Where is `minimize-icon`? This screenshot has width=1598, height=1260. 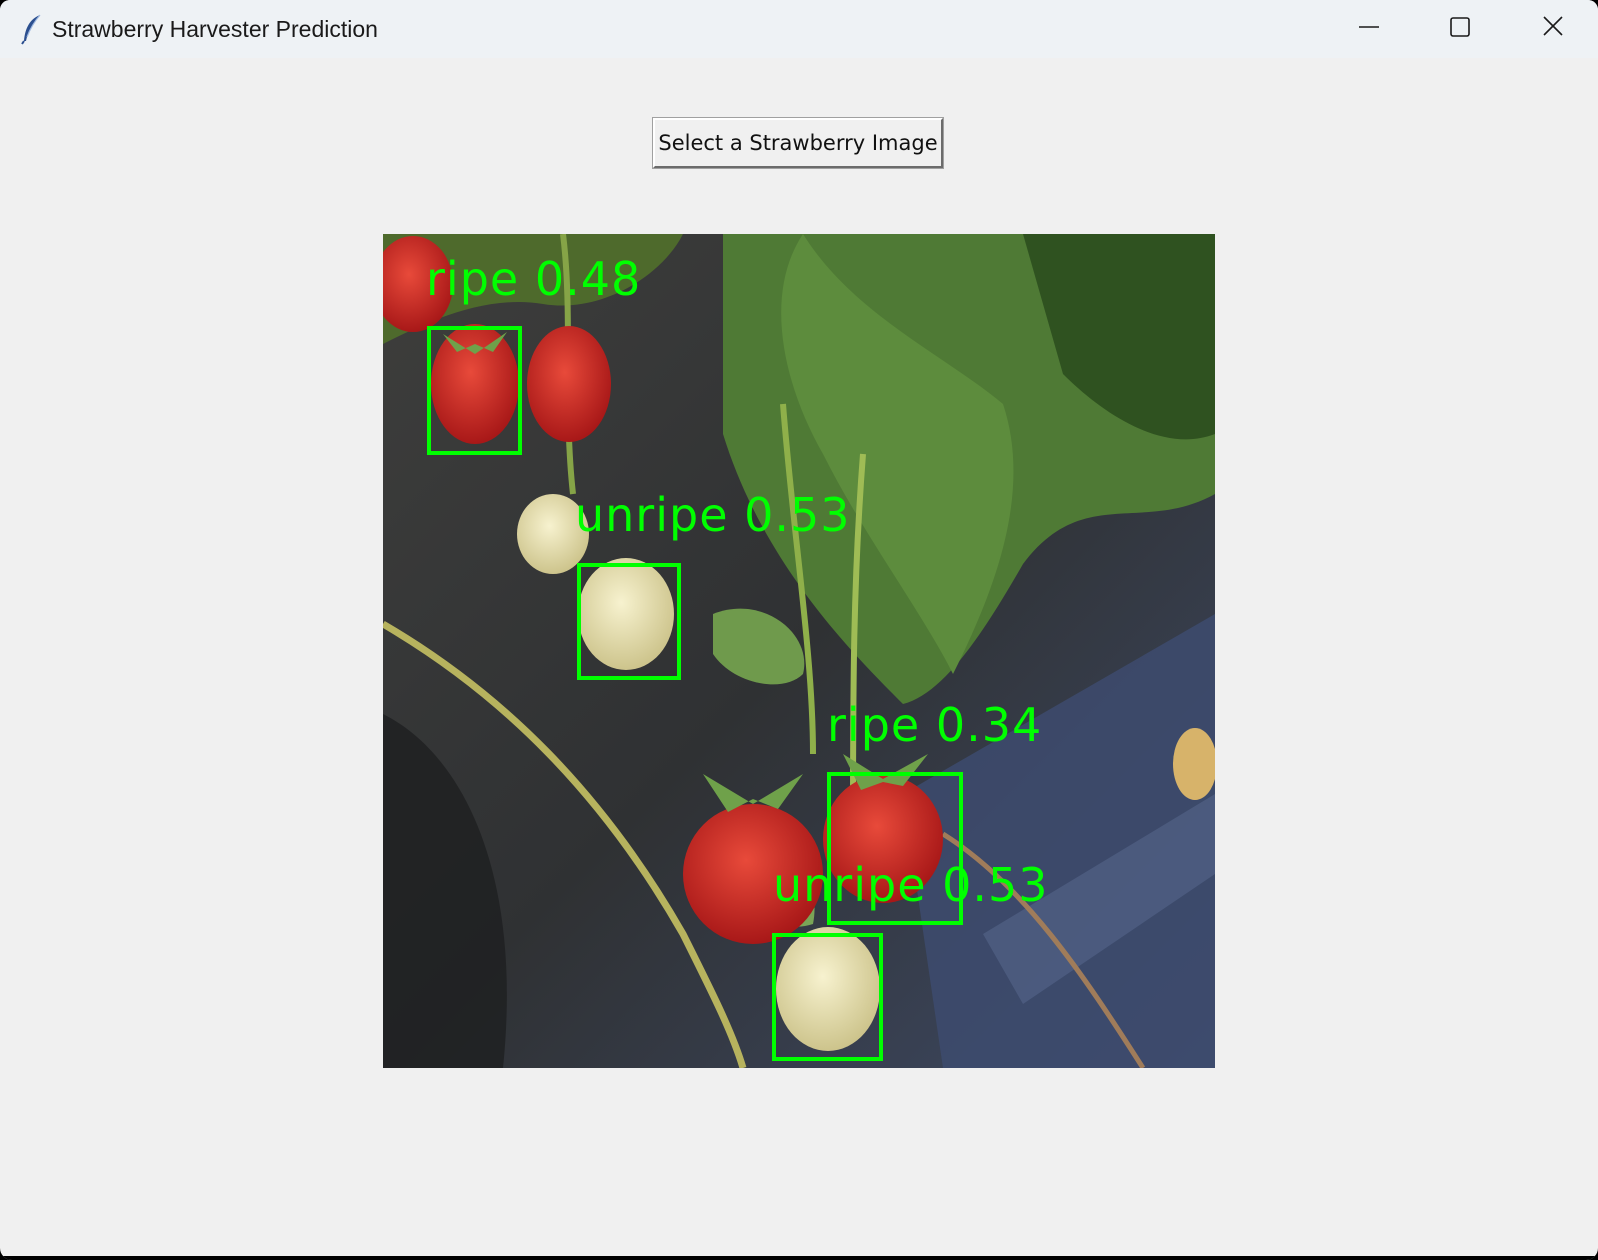 minimize-icon is located at coordinates (1369, 27).